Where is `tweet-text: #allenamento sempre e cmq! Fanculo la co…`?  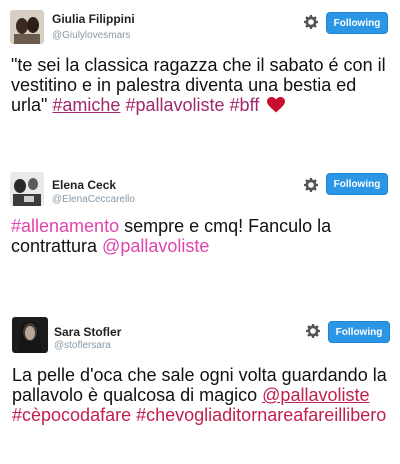
tweet-text: #allenamento sempre e cmq! Fanculo la co… is located at coordinates (203, 236).